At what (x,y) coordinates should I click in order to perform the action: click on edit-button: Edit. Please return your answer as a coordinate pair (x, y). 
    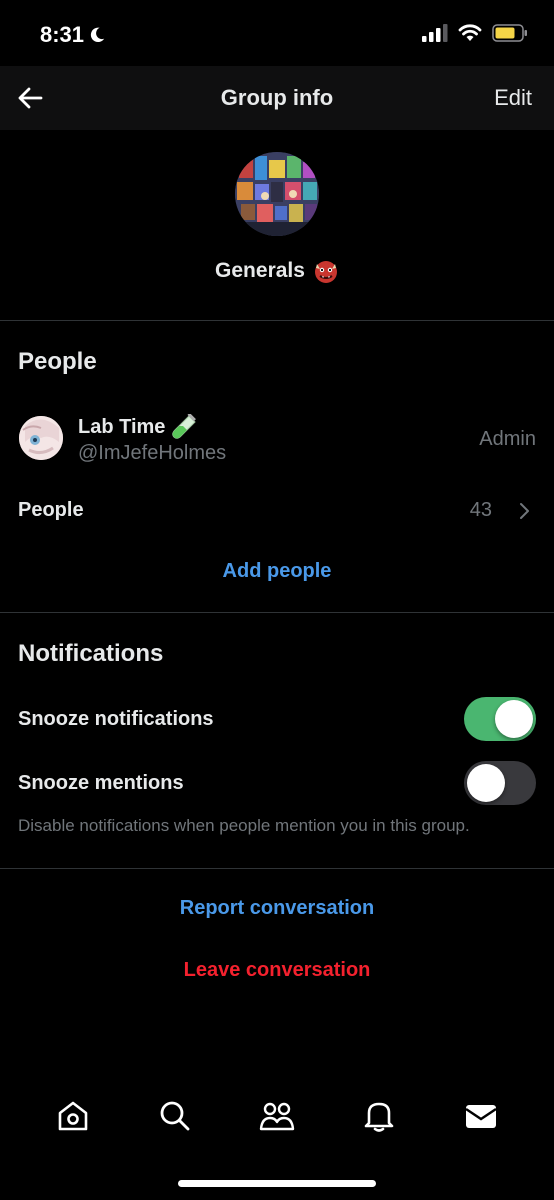
    Looking at the image, I should click on (513, 98).